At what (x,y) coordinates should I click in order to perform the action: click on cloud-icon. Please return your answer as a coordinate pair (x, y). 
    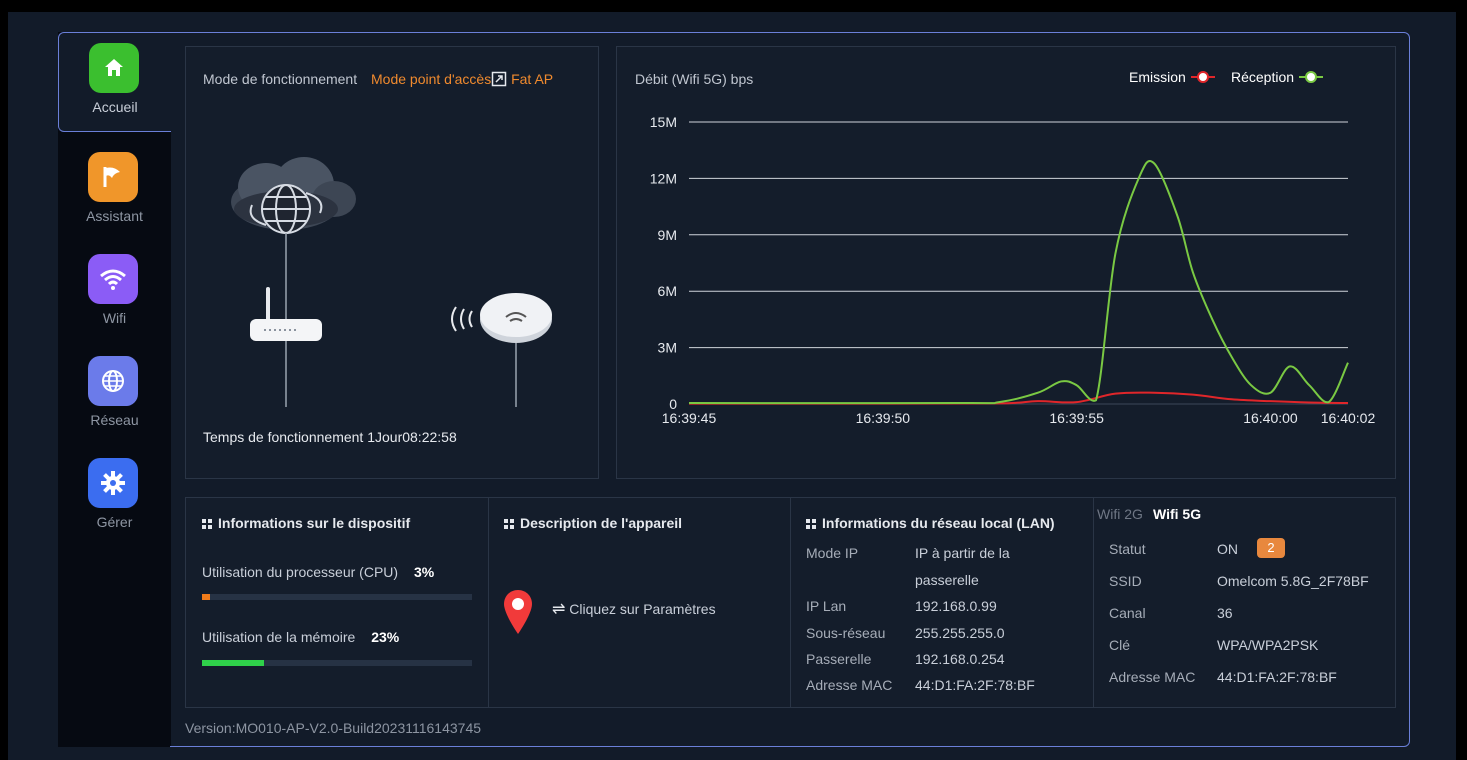
    Looking at the image, I should click on (293, 195).